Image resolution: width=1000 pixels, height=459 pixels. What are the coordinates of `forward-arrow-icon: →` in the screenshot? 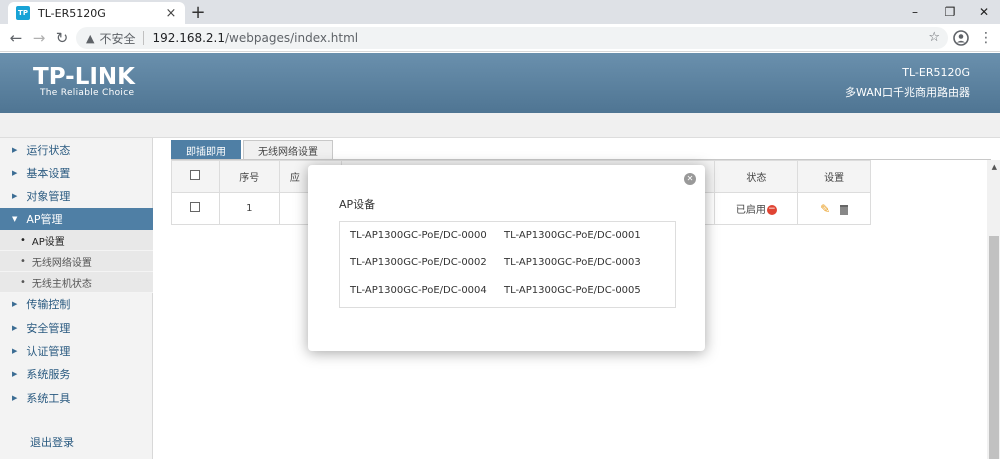 It's located at (39, 38).